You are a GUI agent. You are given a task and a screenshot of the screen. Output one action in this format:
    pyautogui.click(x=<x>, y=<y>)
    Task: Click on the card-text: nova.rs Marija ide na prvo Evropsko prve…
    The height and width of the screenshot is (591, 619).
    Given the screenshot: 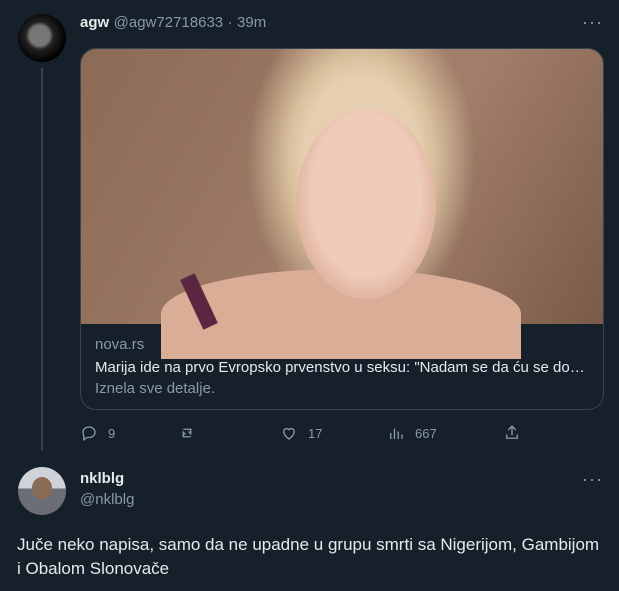 What is the action you would take?
    pyautogui.click(x=342, y=366)
    